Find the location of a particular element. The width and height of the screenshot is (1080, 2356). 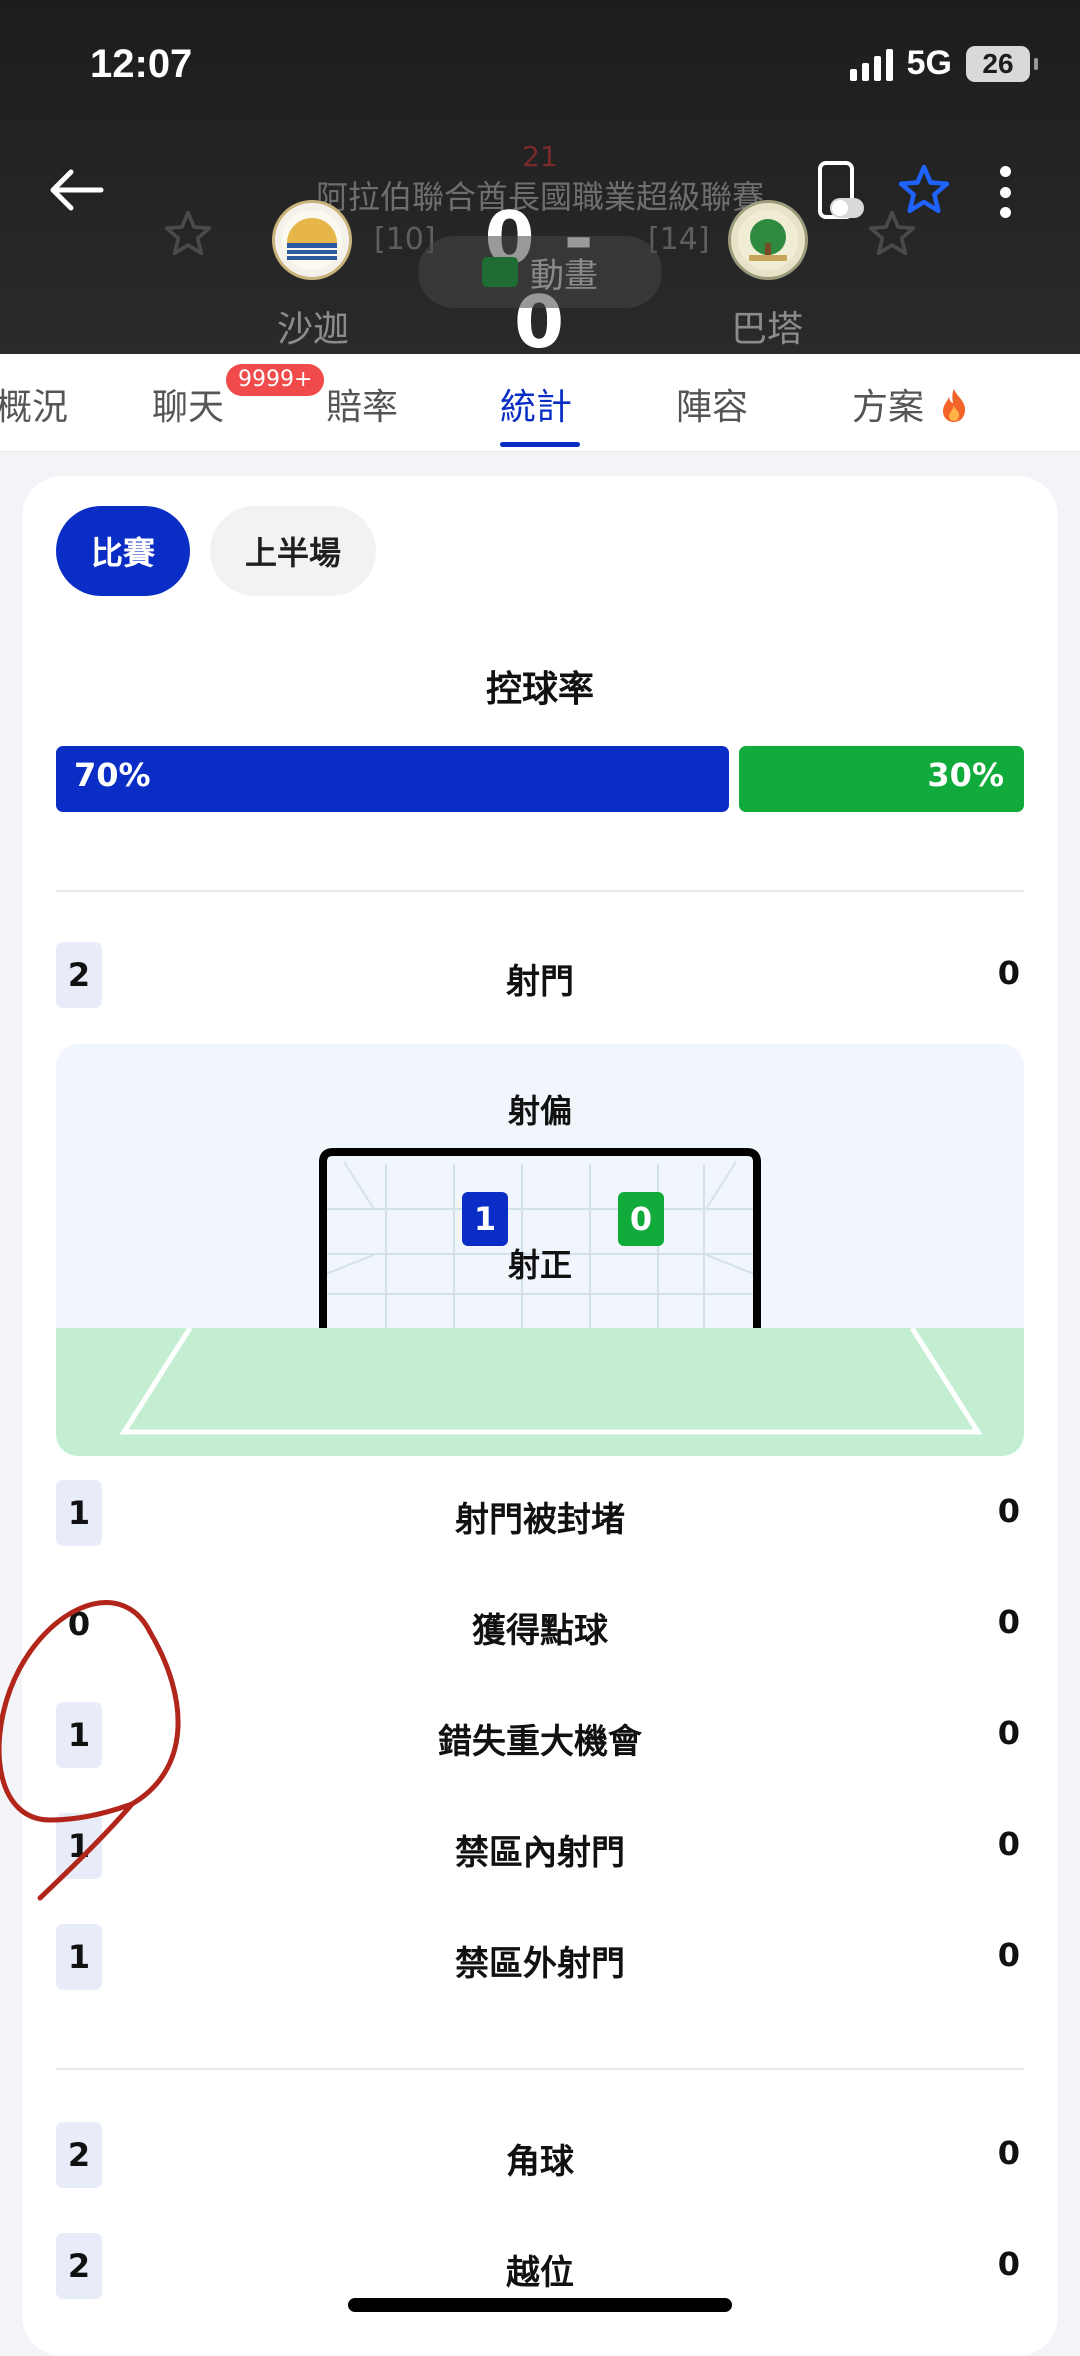

off-target-label: 射偏 is located at coordinates (539, 1111).